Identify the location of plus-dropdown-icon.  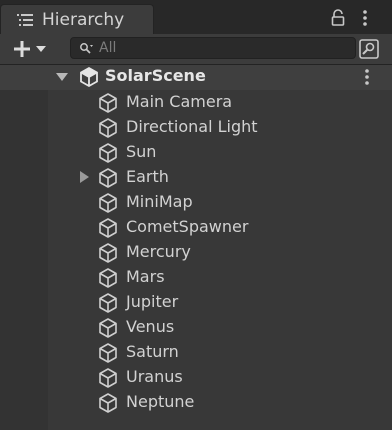
(32, 49).